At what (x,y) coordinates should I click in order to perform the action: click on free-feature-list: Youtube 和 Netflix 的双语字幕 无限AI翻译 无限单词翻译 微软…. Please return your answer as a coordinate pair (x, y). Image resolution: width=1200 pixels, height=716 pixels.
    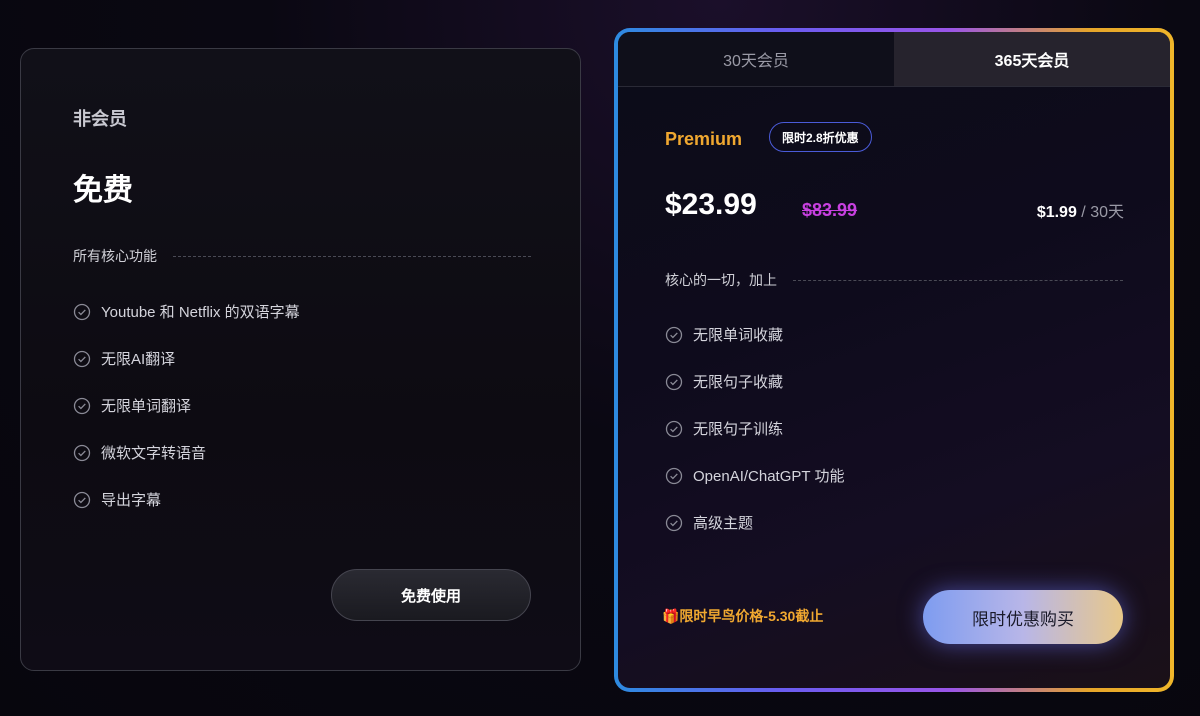
    Looking at the image, I should click on (186, 405).